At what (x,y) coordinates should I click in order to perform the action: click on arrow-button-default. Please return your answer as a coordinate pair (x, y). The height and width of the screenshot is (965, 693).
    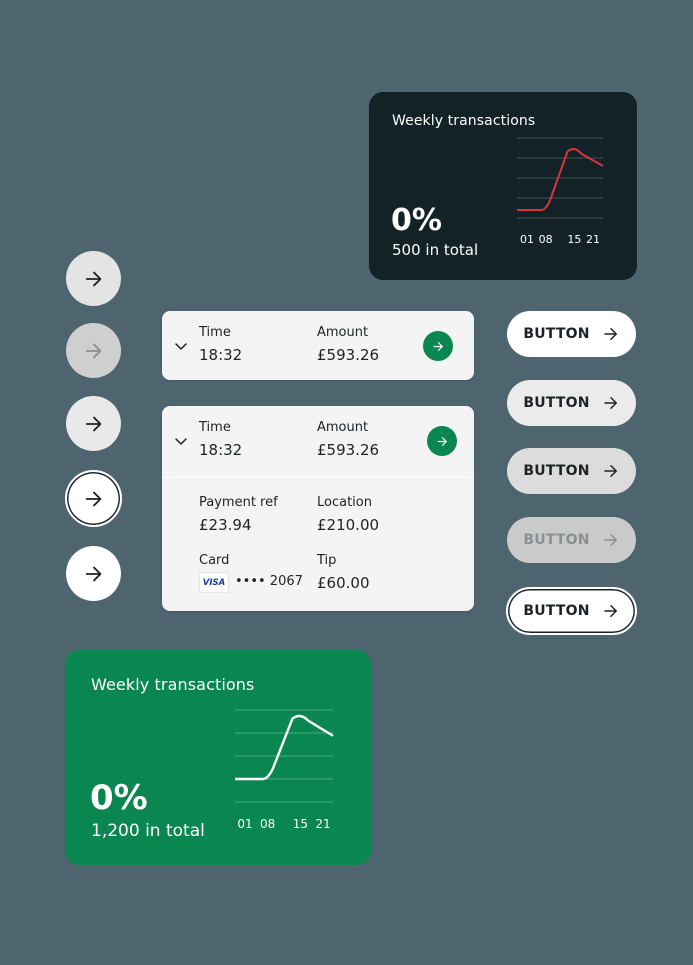
    Looking at the image, I should click on (93, 278).